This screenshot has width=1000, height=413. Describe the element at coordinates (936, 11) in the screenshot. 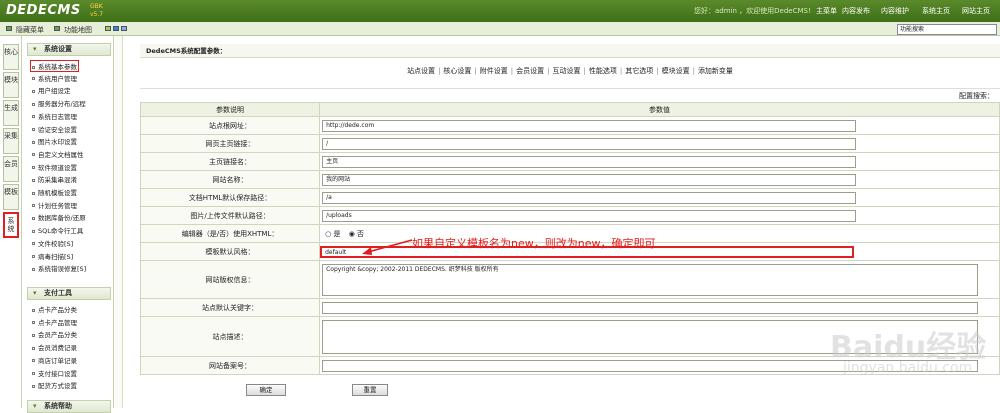

I see `nav-system-home: 系统主页` at that location.